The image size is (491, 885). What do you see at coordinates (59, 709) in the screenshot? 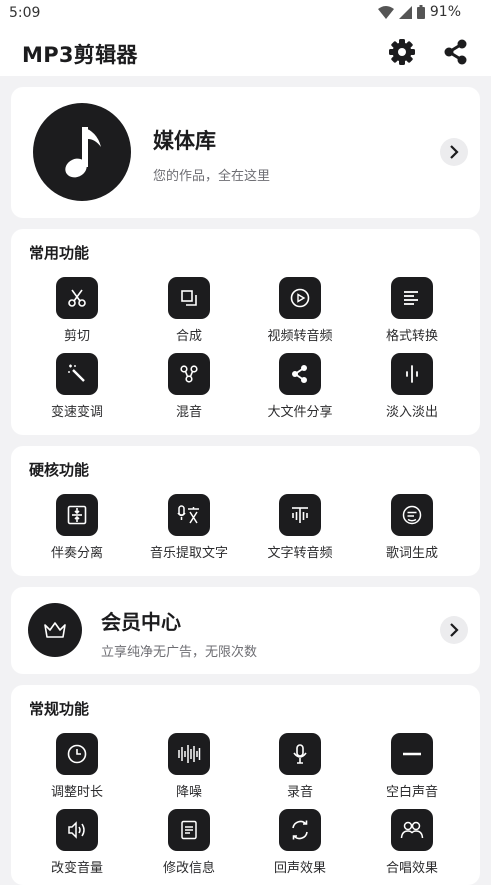
I see `section-title: 常规功能` at bounding box center [59, 709].